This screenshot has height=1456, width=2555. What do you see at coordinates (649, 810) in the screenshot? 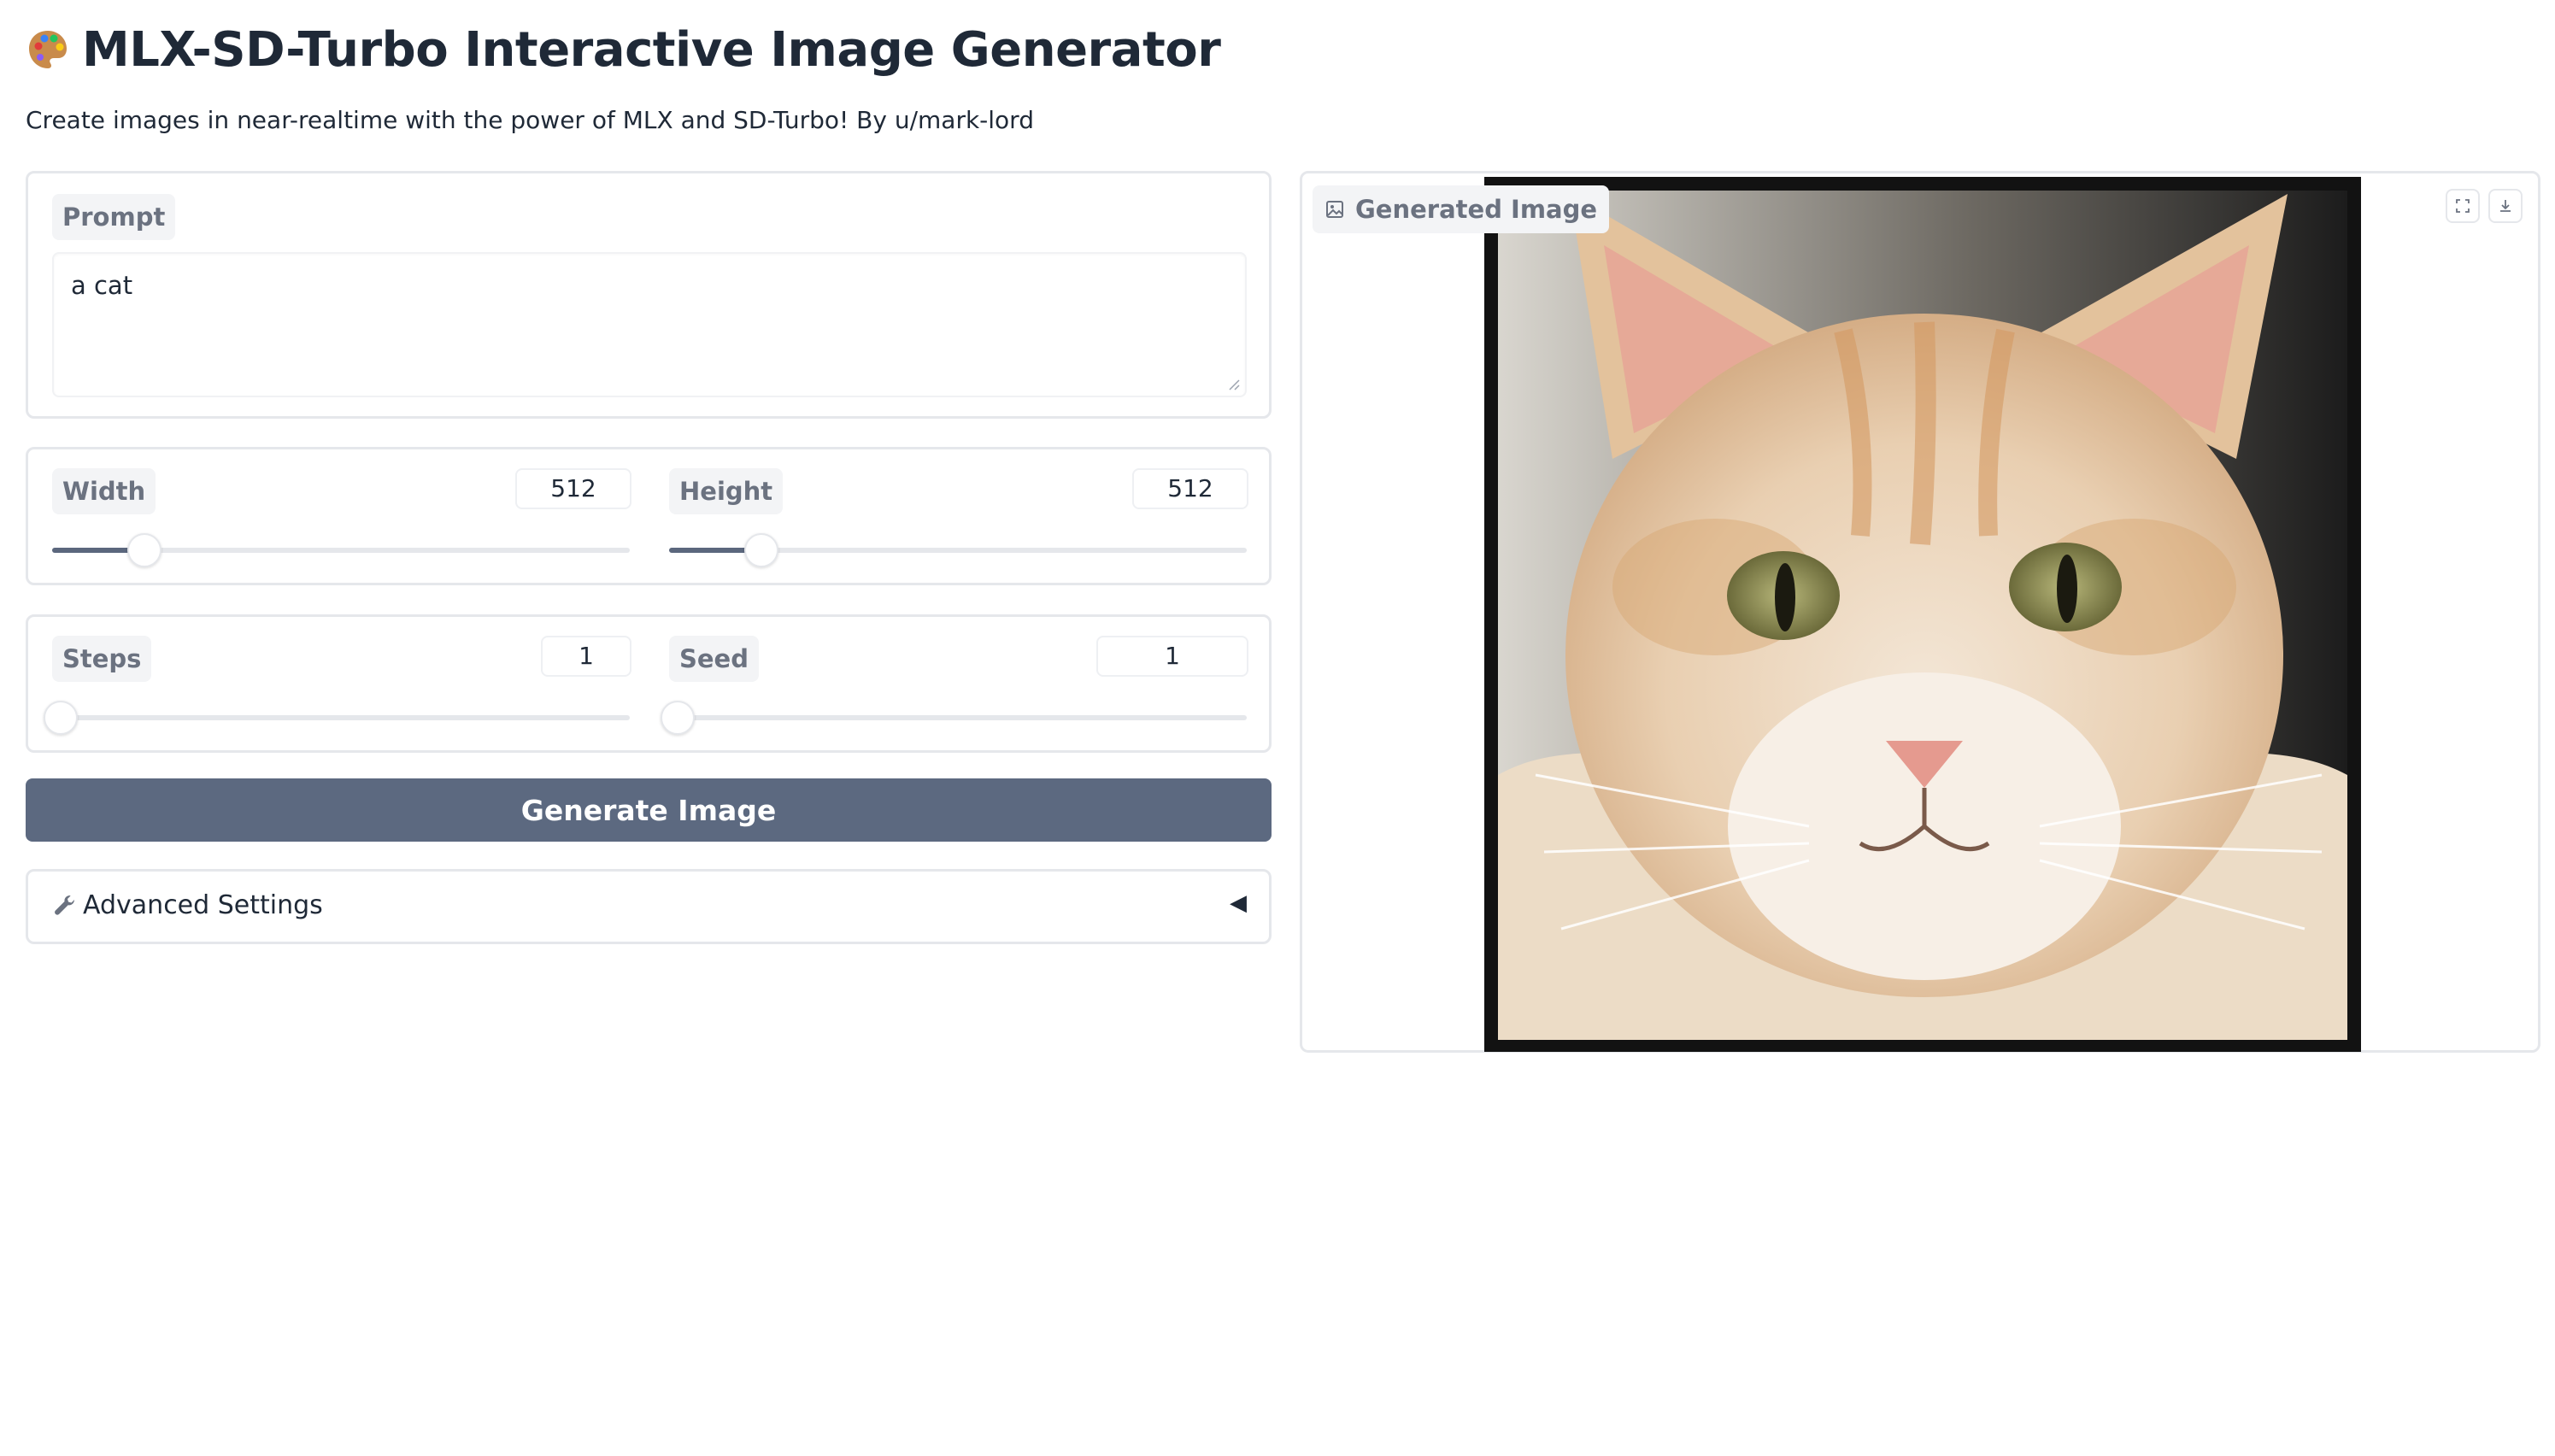
I see `generate-image-button: Generate Image` at bounding box center [649, 810].